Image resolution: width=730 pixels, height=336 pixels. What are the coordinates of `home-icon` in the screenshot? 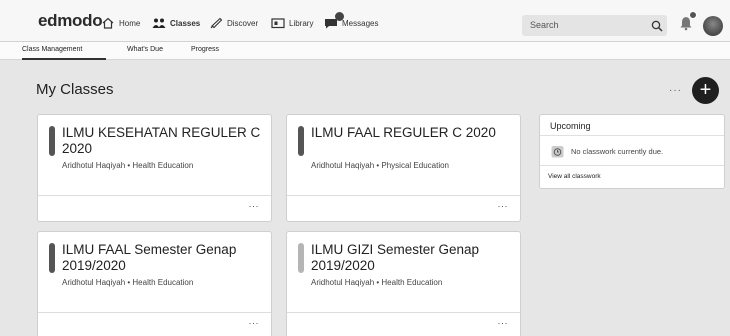 It's located at (108, 23).